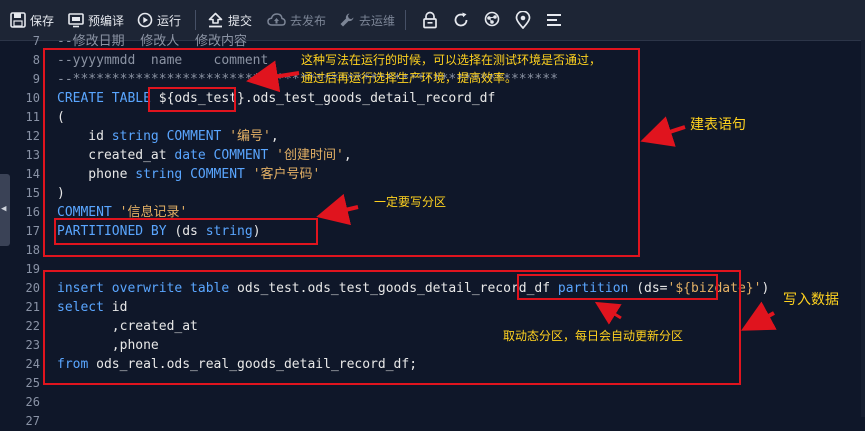  I want to click on precompile-label: 预编译, so click(106, 20).